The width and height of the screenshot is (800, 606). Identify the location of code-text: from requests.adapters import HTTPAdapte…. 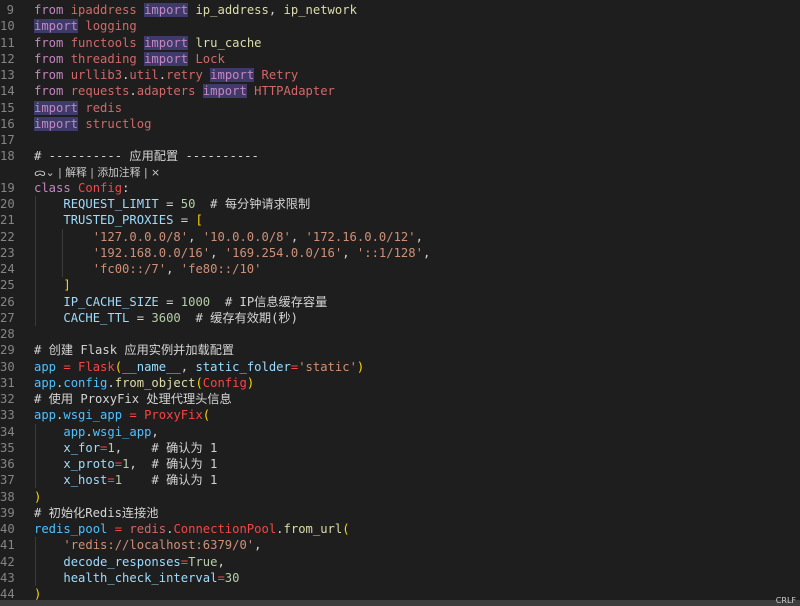
(184, 91).